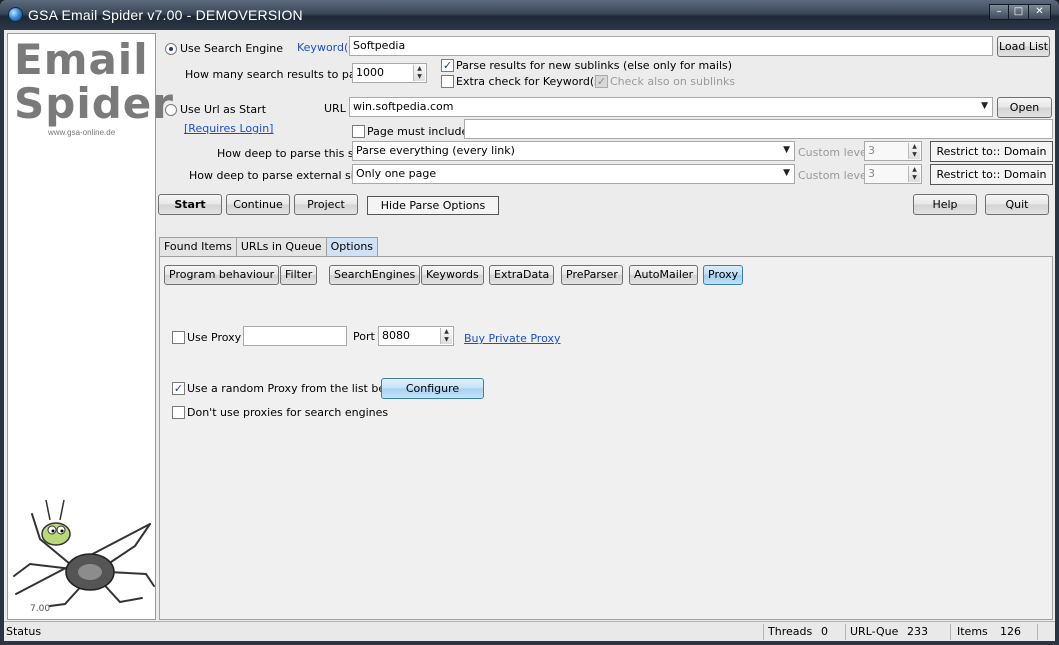 The height and width of the screenshot is (645, 1059). Describe the element at coordinates (432, 388) in the screenshot. I see `configure-button: Configure` at that location.